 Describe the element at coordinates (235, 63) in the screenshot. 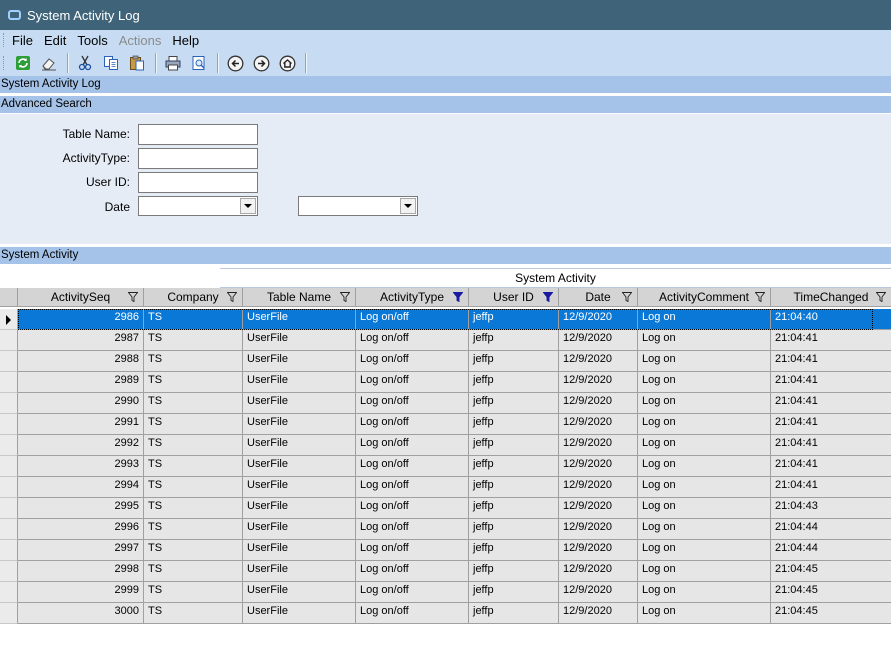

I see `back-button` at that location.